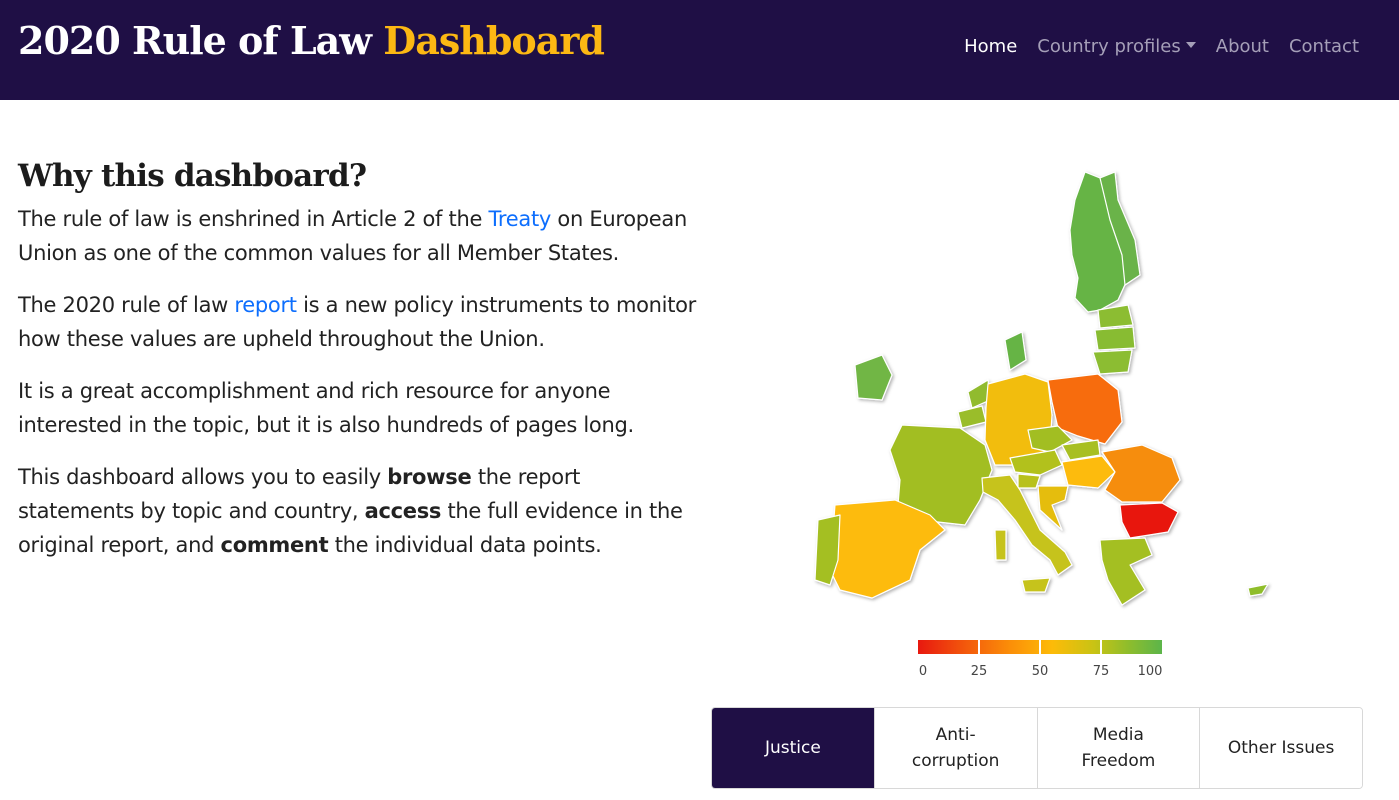 Image resolution: width=1399 pixels, height=800 pixels. I want to click on country-belgium, so click(972, 417).